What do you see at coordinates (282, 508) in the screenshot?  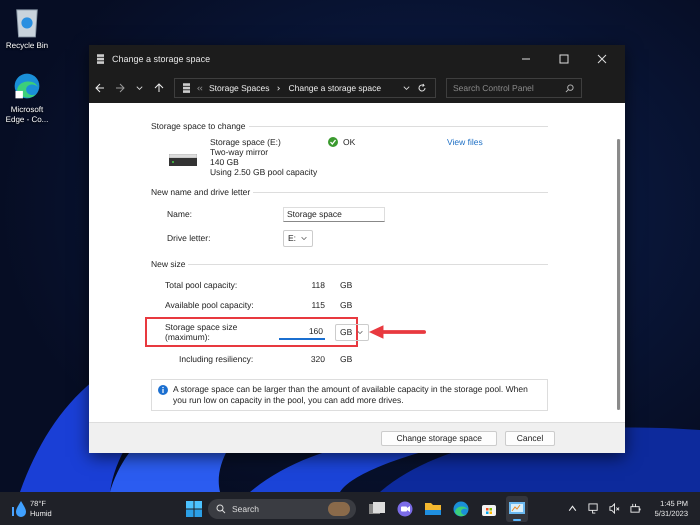 I see `taskbar-search-field: Search` at bounding box center [282, 508].